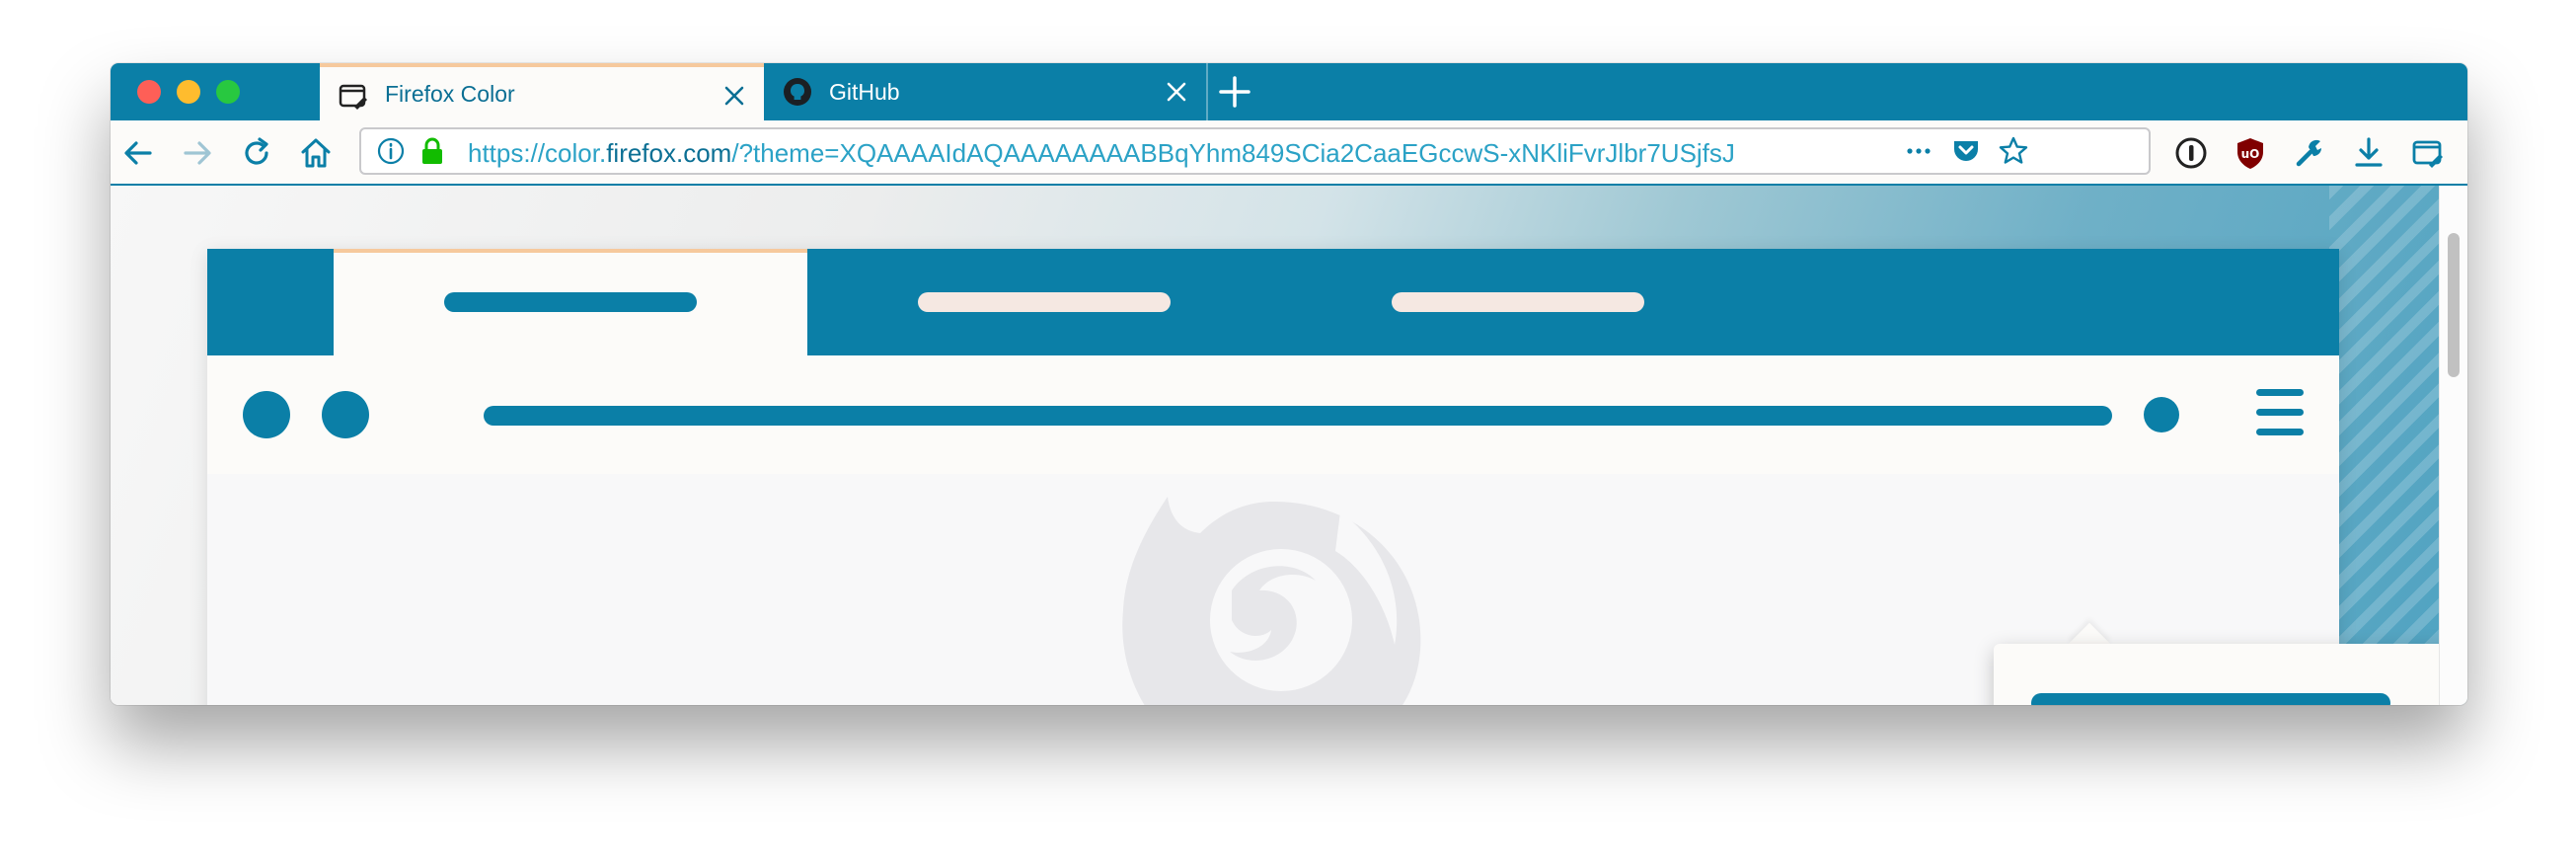 This screenshot has height=863, width=2576. Describe the element at coordinates (2280, 414) in the screenshot. I see `preview-menu-icon` at that location.